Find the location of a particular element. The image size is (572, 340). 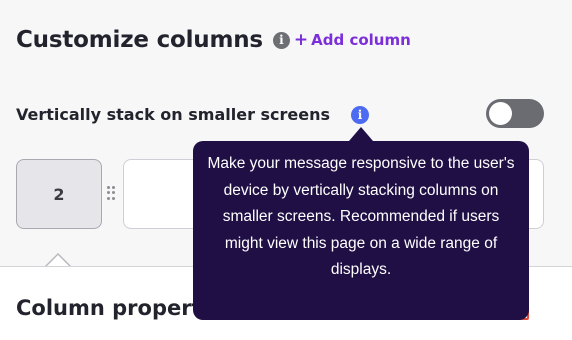

vertical-stack-toggle is located at coordinates (515, 113).